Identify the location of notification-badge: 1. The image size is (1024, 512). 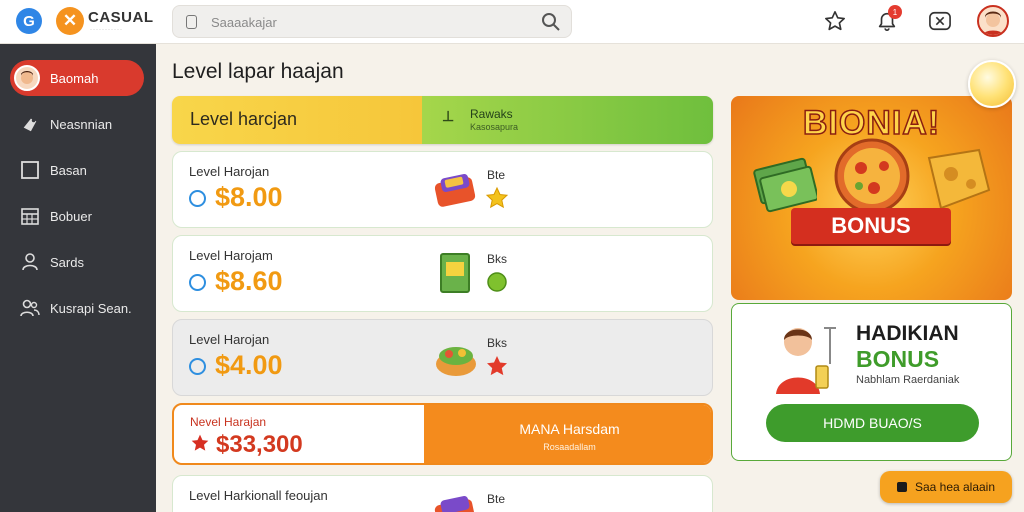
(895, 12).